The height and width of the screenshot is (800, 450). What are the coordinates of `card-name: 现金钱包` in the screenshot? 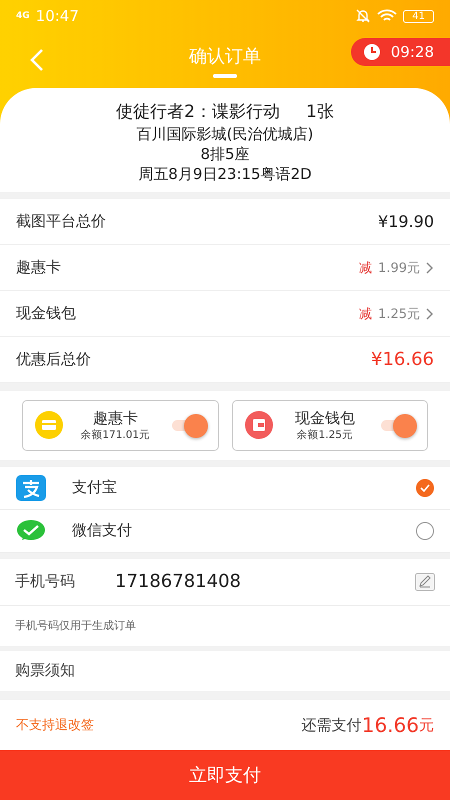 It's located at (324, 418).